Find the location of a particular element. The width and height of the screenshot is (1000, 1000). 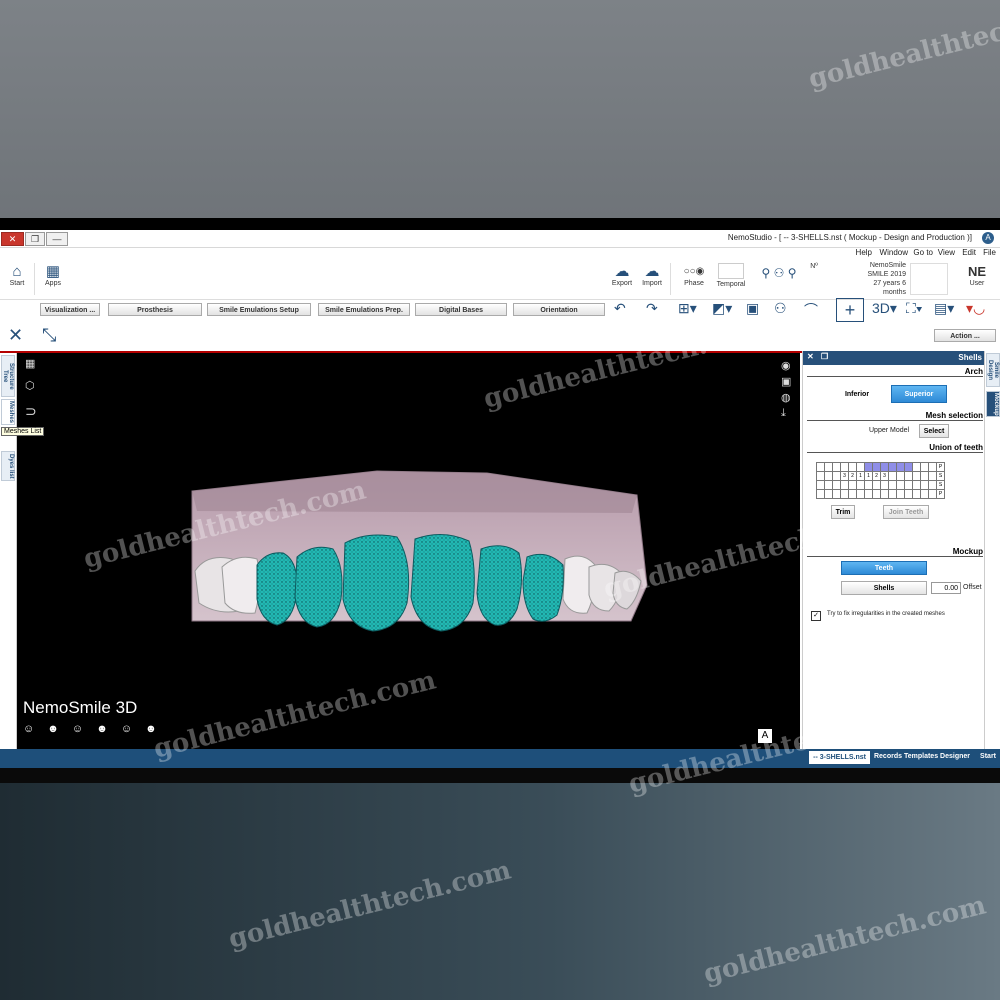

menu-view: View is located at coordinates (946, 252).